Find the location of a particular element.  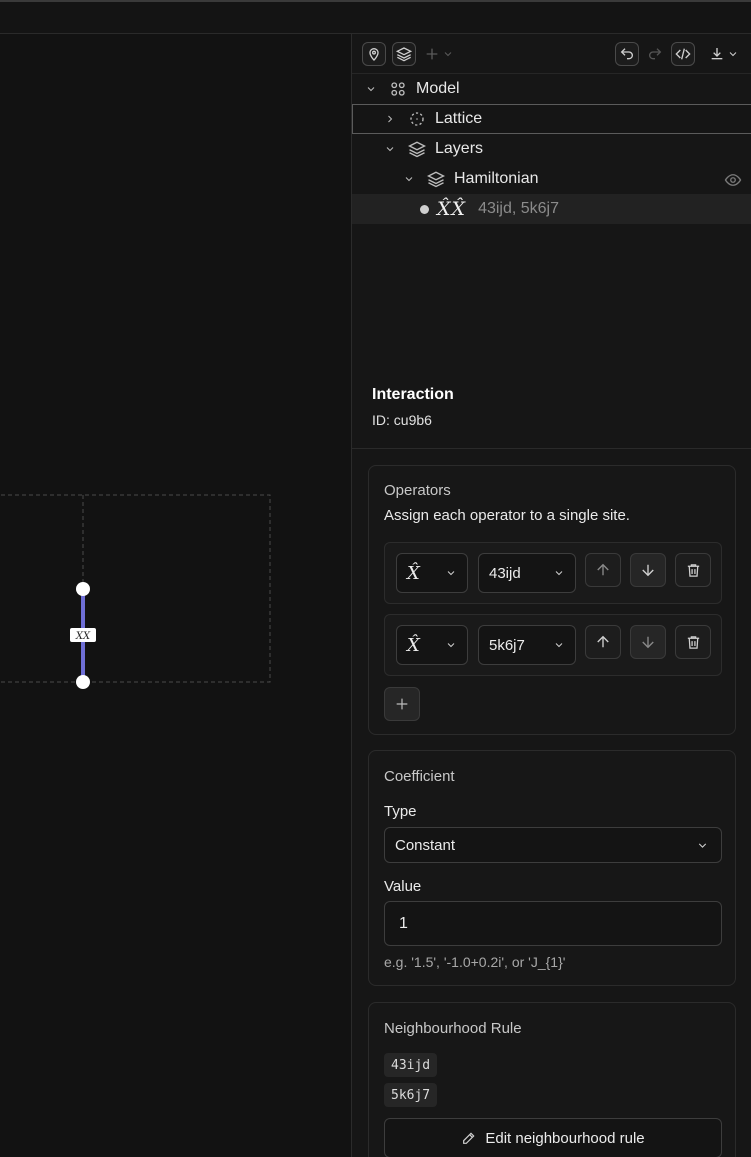

site-value: 5k6j7 is located at coordinates (507, 645).